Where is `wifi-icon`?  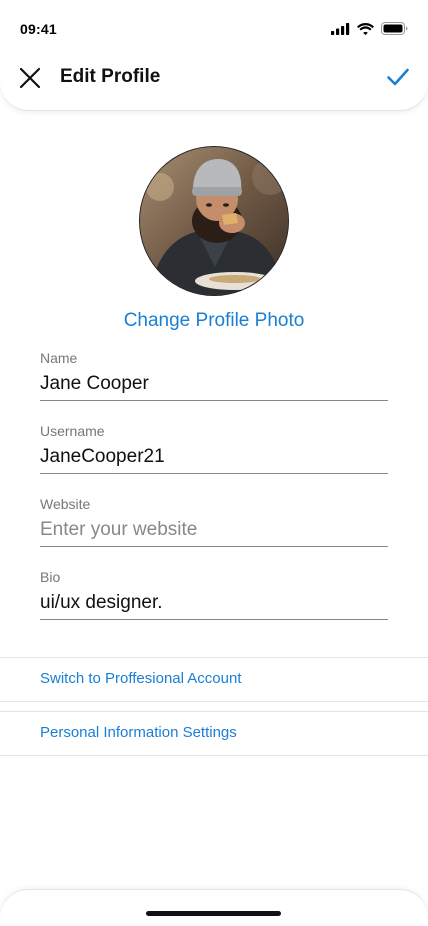
wifi-icon is located at coordinates (365, 28).